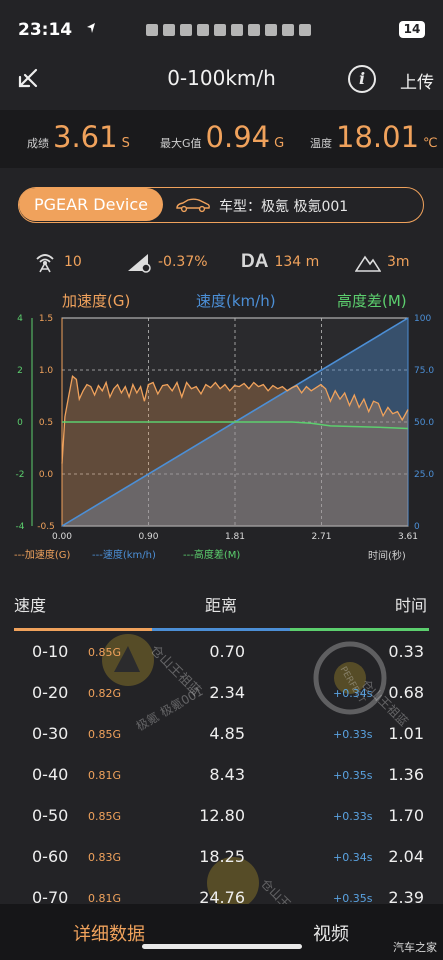  Describe the element at coordinates (424, 475) in the screenshot. I see `speed-tick-label: 25.0` at that location.